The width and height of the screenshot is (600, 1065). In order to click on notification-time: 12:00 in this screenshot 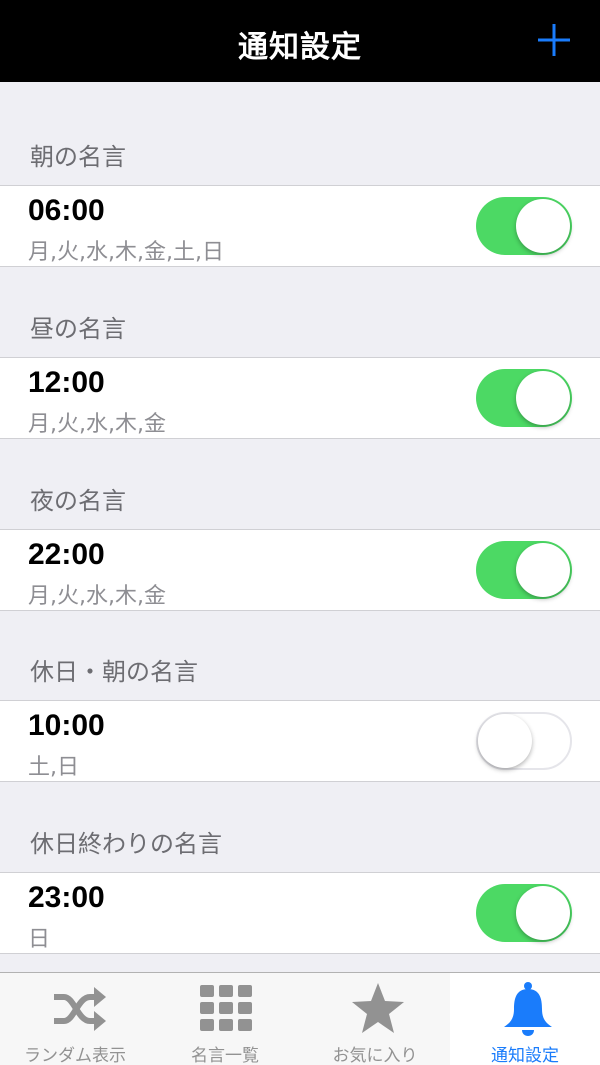, I will do `click(66, 382)`.